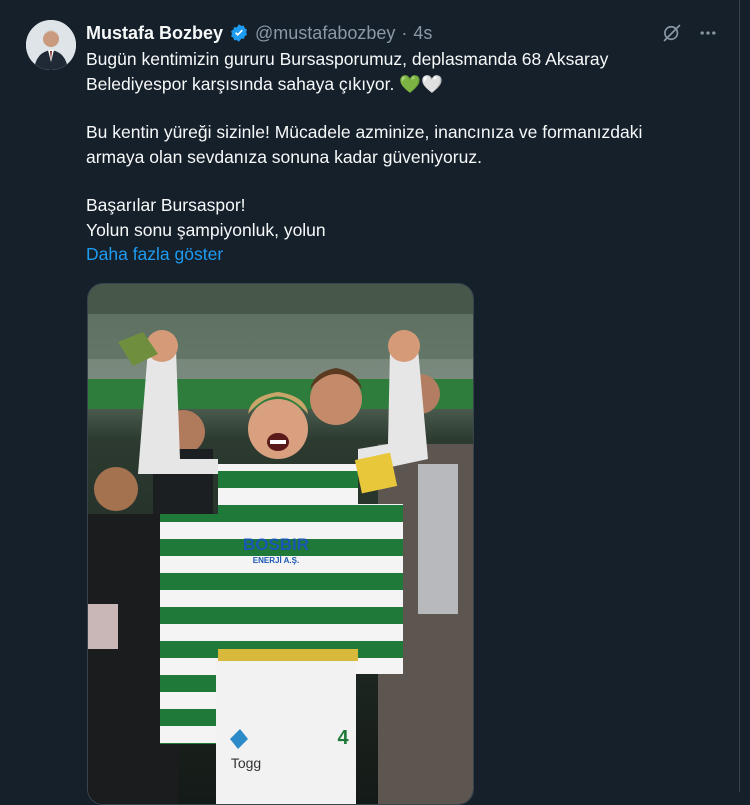 The height and width of the screenshot is (805, 750). I want to click on shorts-number: 4, so click(343, 738).